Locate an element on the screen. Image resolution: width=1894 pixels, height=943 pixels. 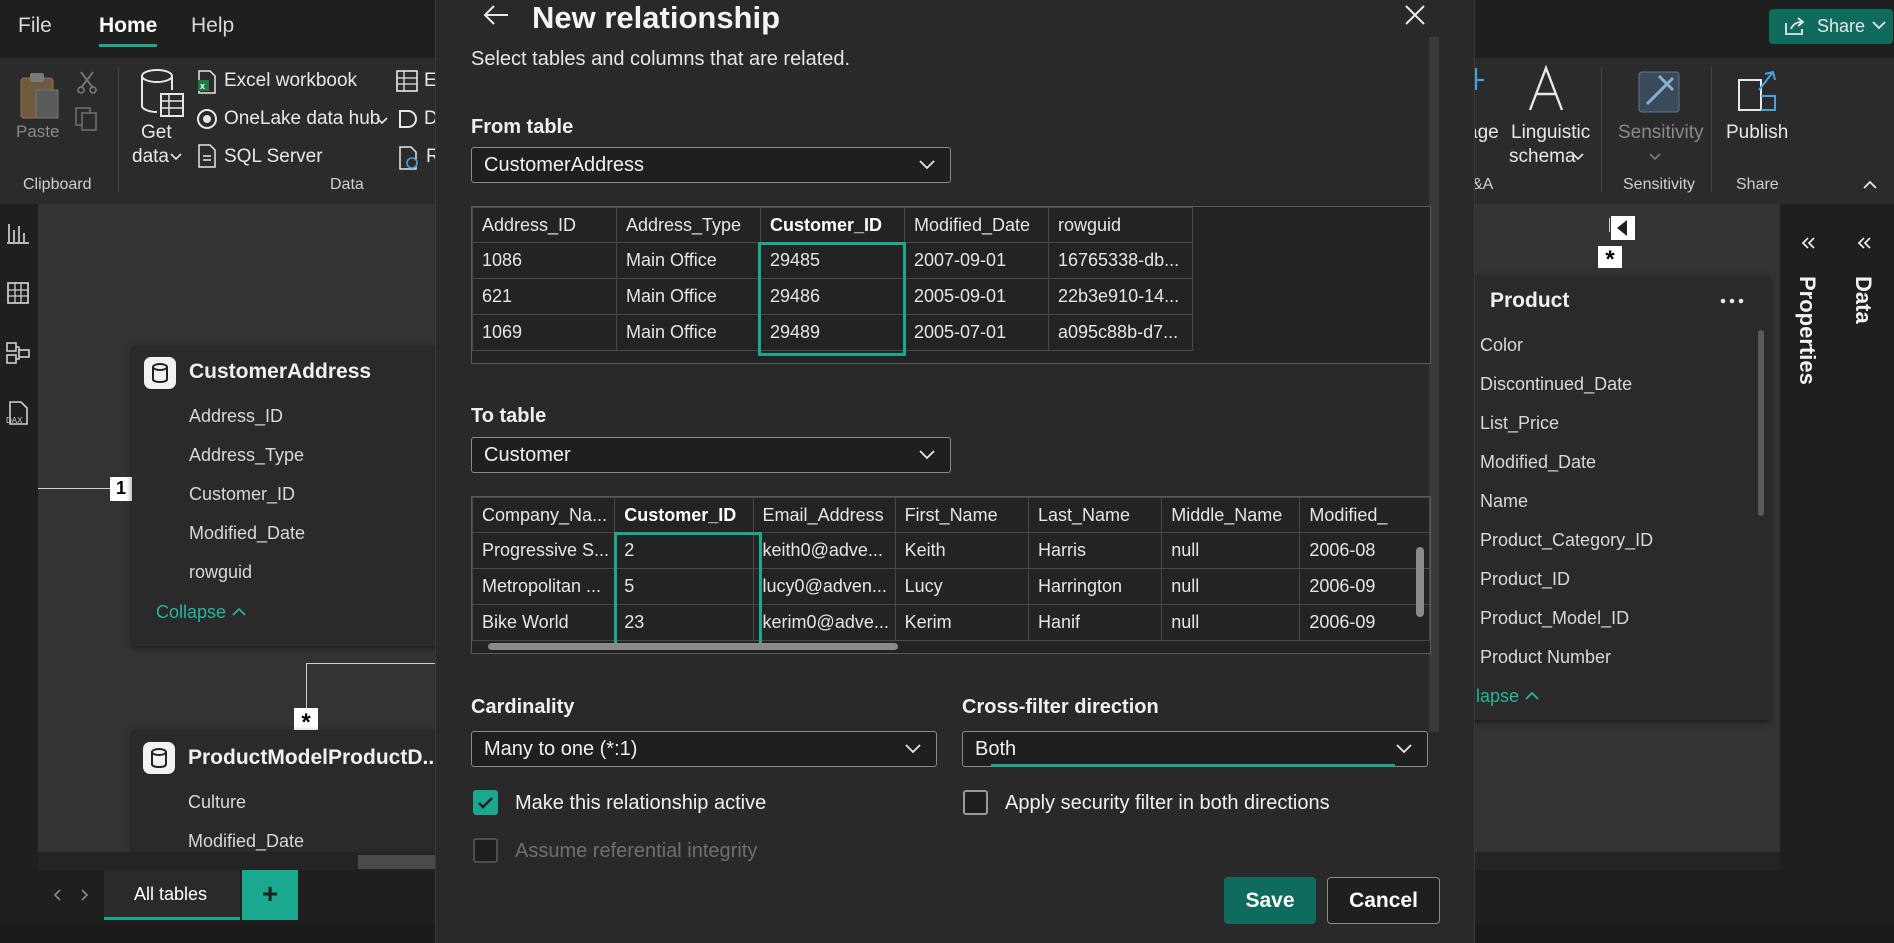
table-cell: Lucy is located at coordinates (962, 586).